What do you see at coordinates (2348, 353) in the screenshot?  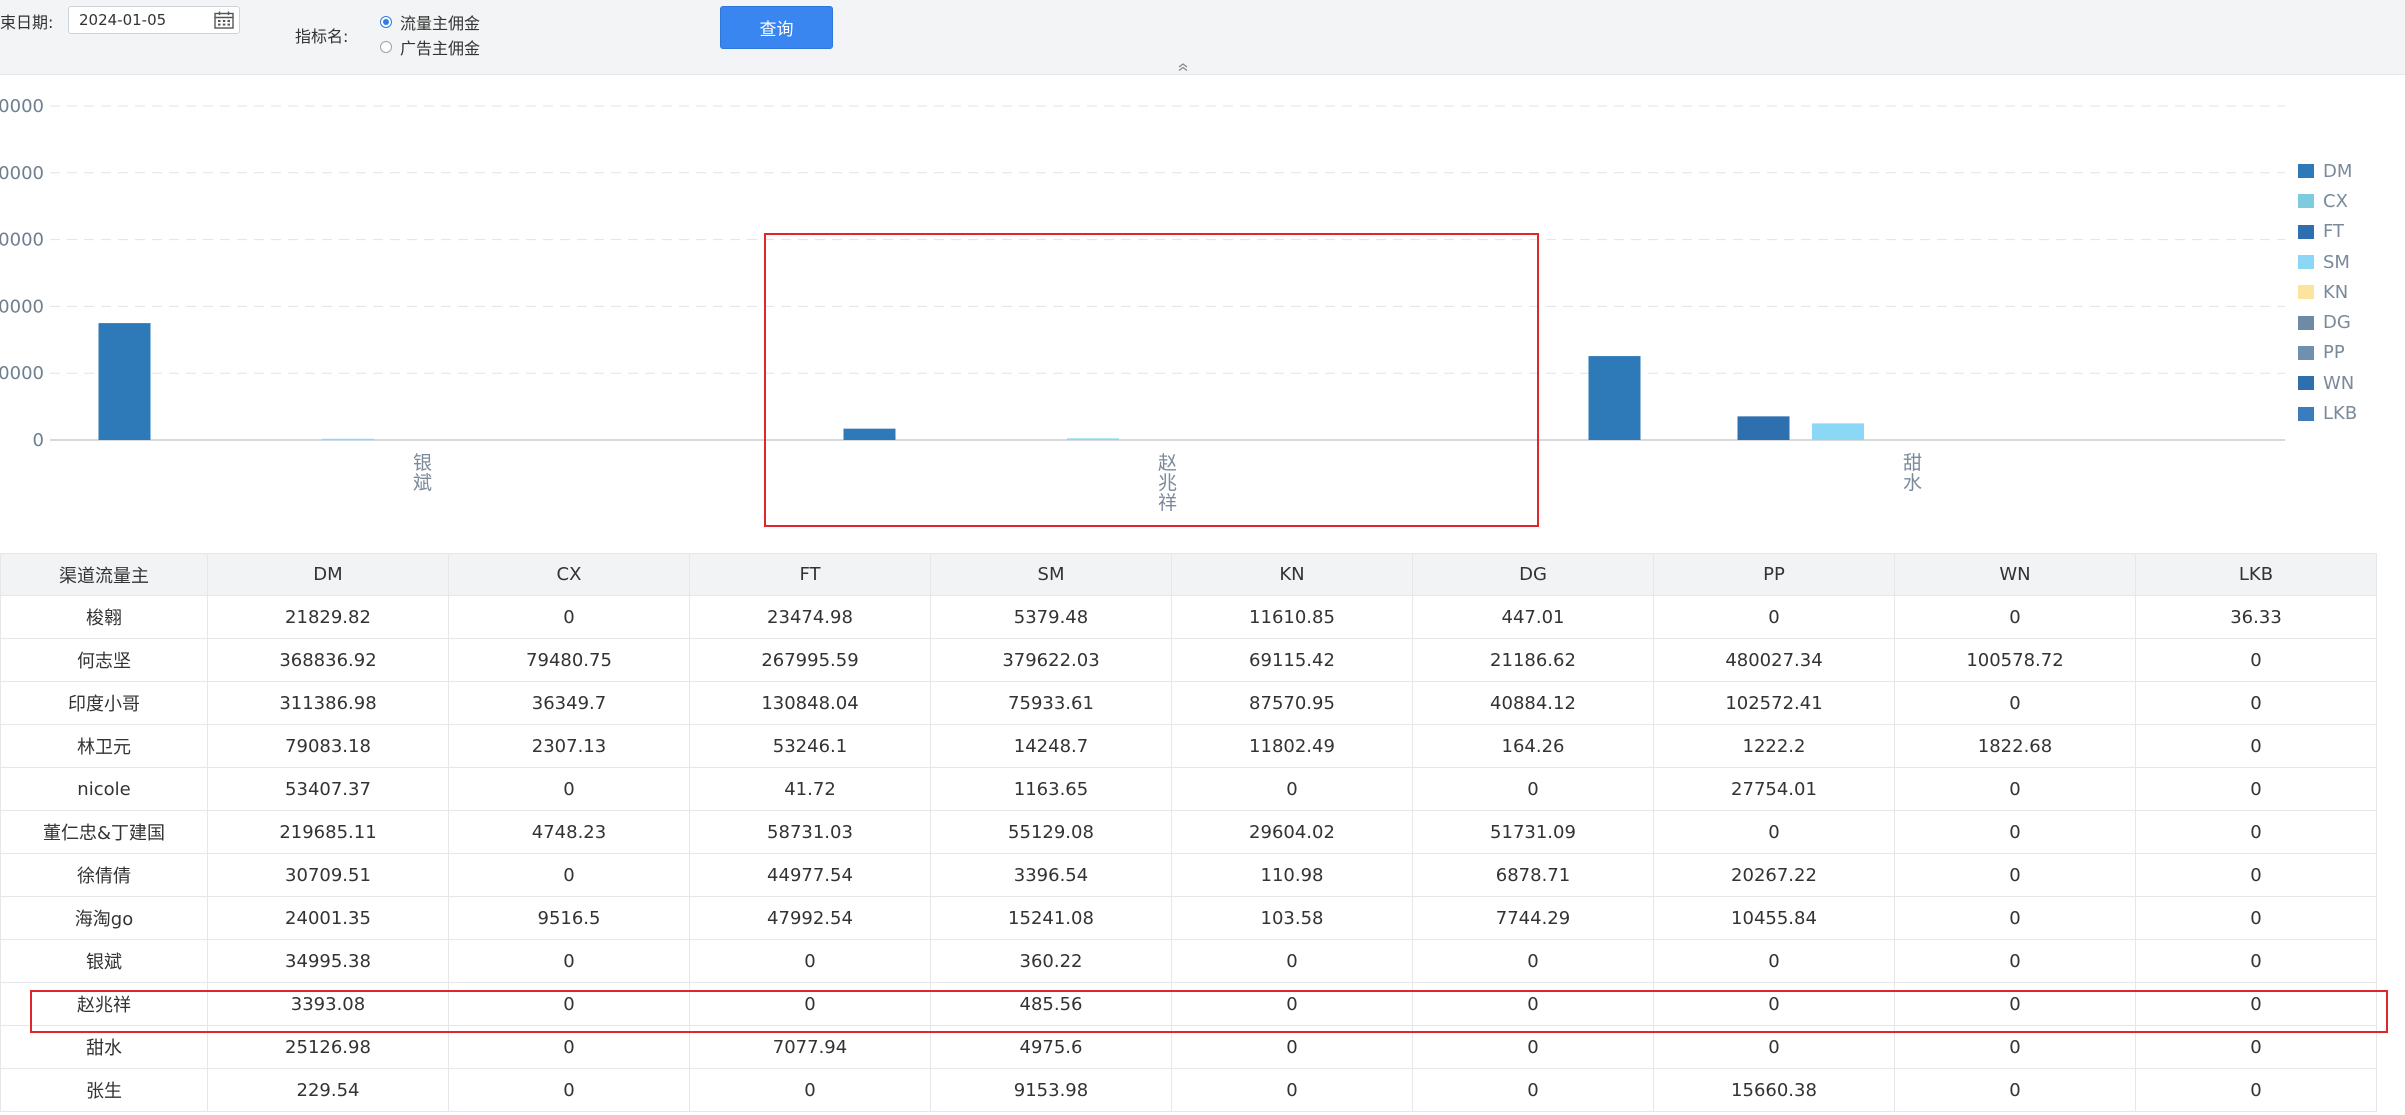 I see `legend-item: PP` at bounding box center [2348, 353].